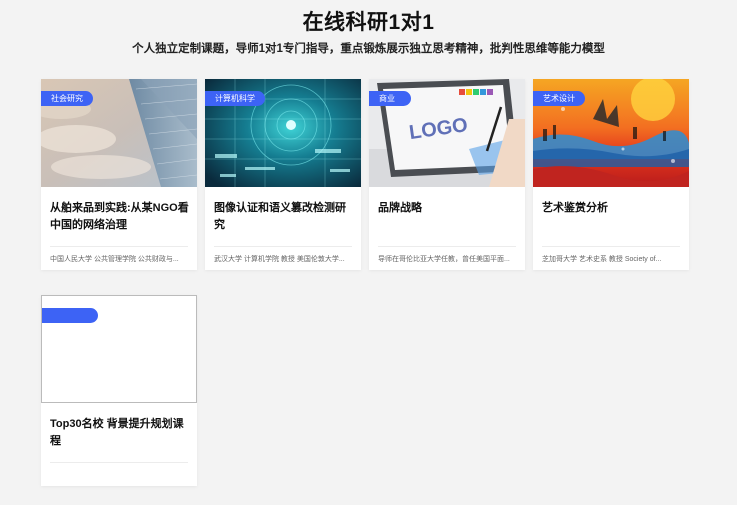  I want to click on course-card-top30-planning: Top30名校 背景提升规划课程, so click(119, 390).